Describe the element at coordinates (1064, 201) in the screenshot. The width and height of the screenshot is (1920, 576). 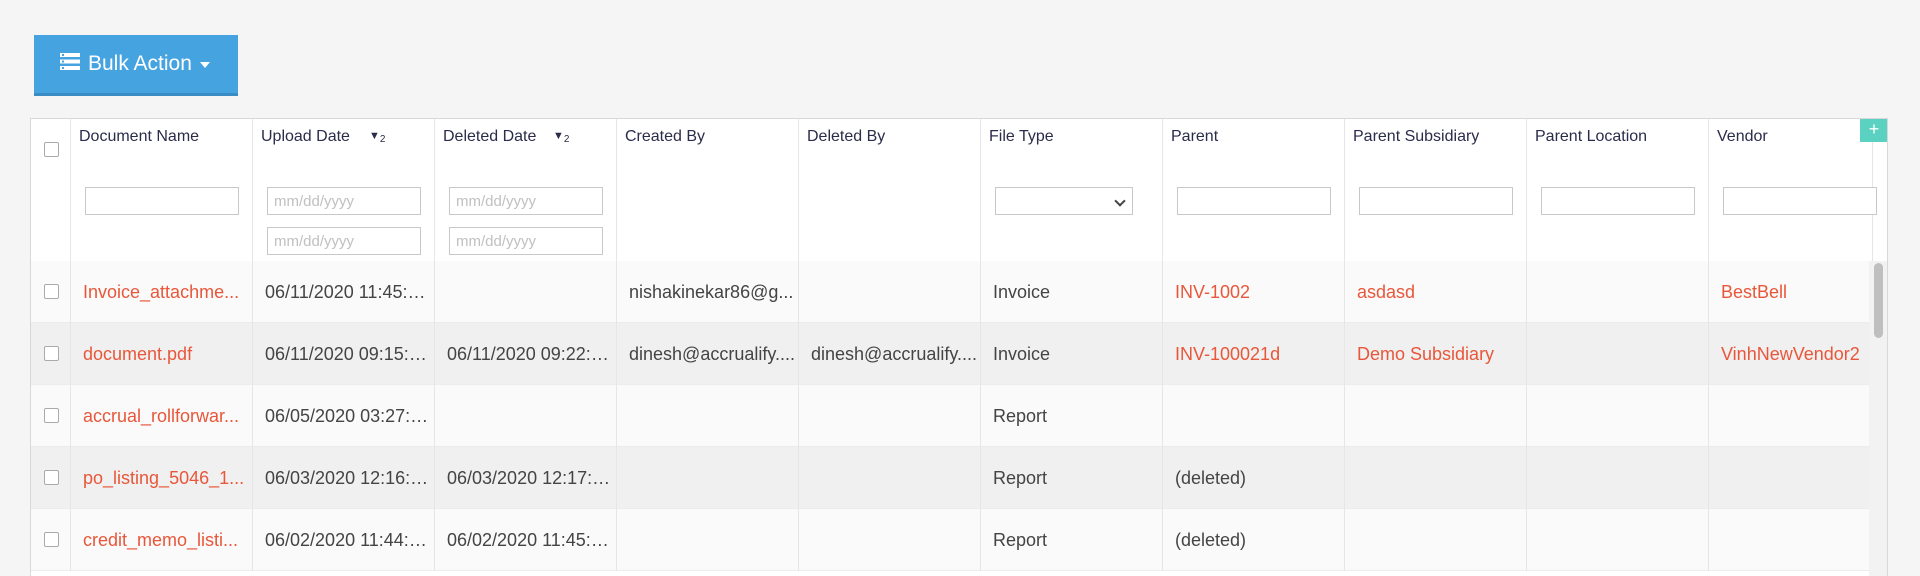
I see `file-type-select` at that location.